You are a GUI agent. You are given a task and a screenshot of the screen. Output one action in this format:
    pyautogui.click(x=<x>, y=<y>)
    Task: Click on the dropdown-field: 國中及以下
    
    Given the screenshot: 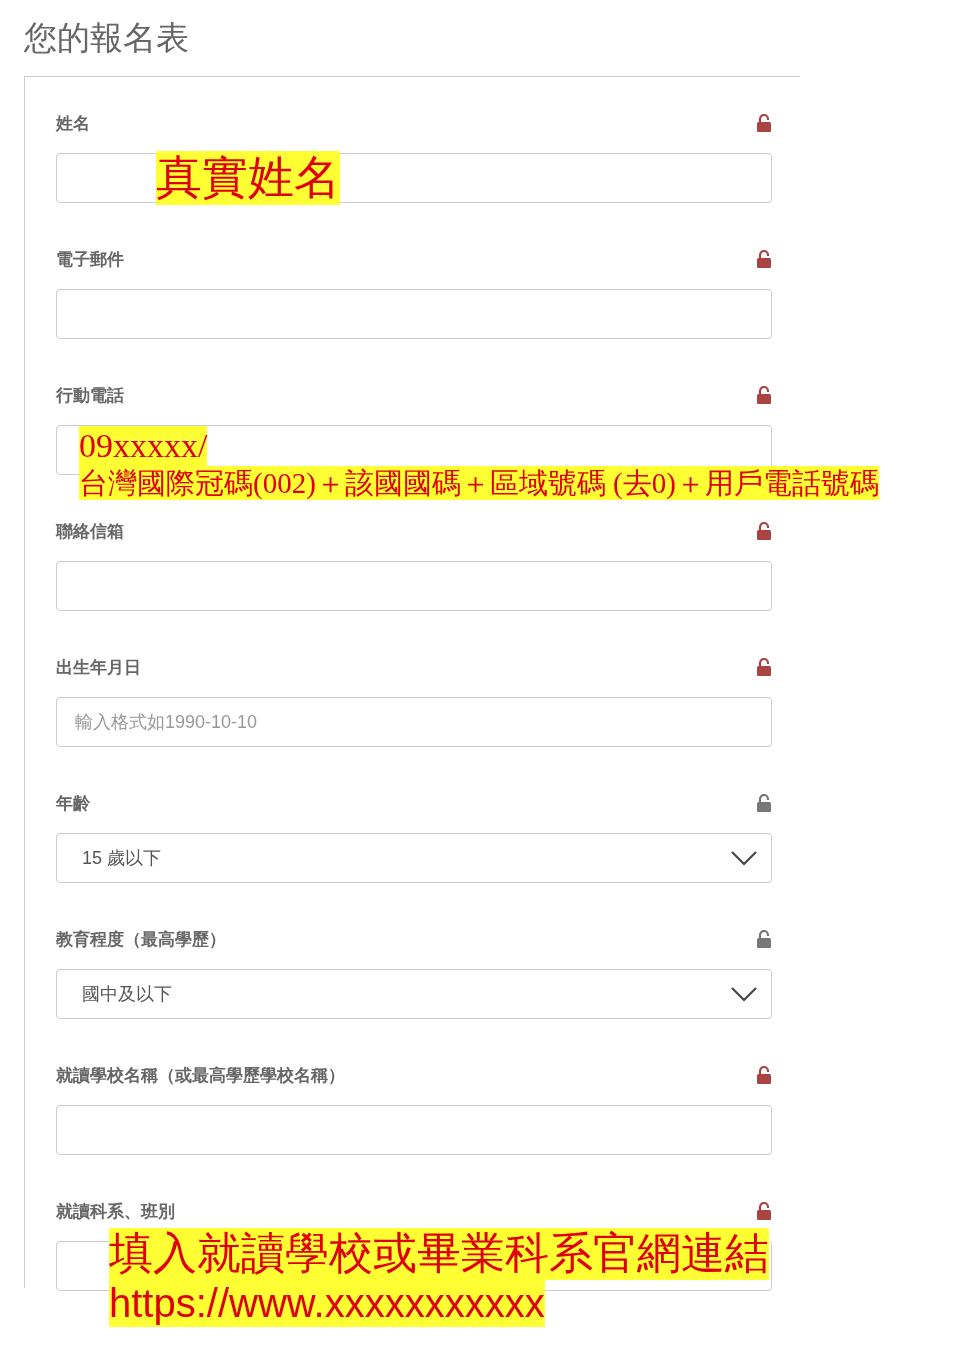 What is the action you would take?
    pyautogui.click(x=414, y=994)
    